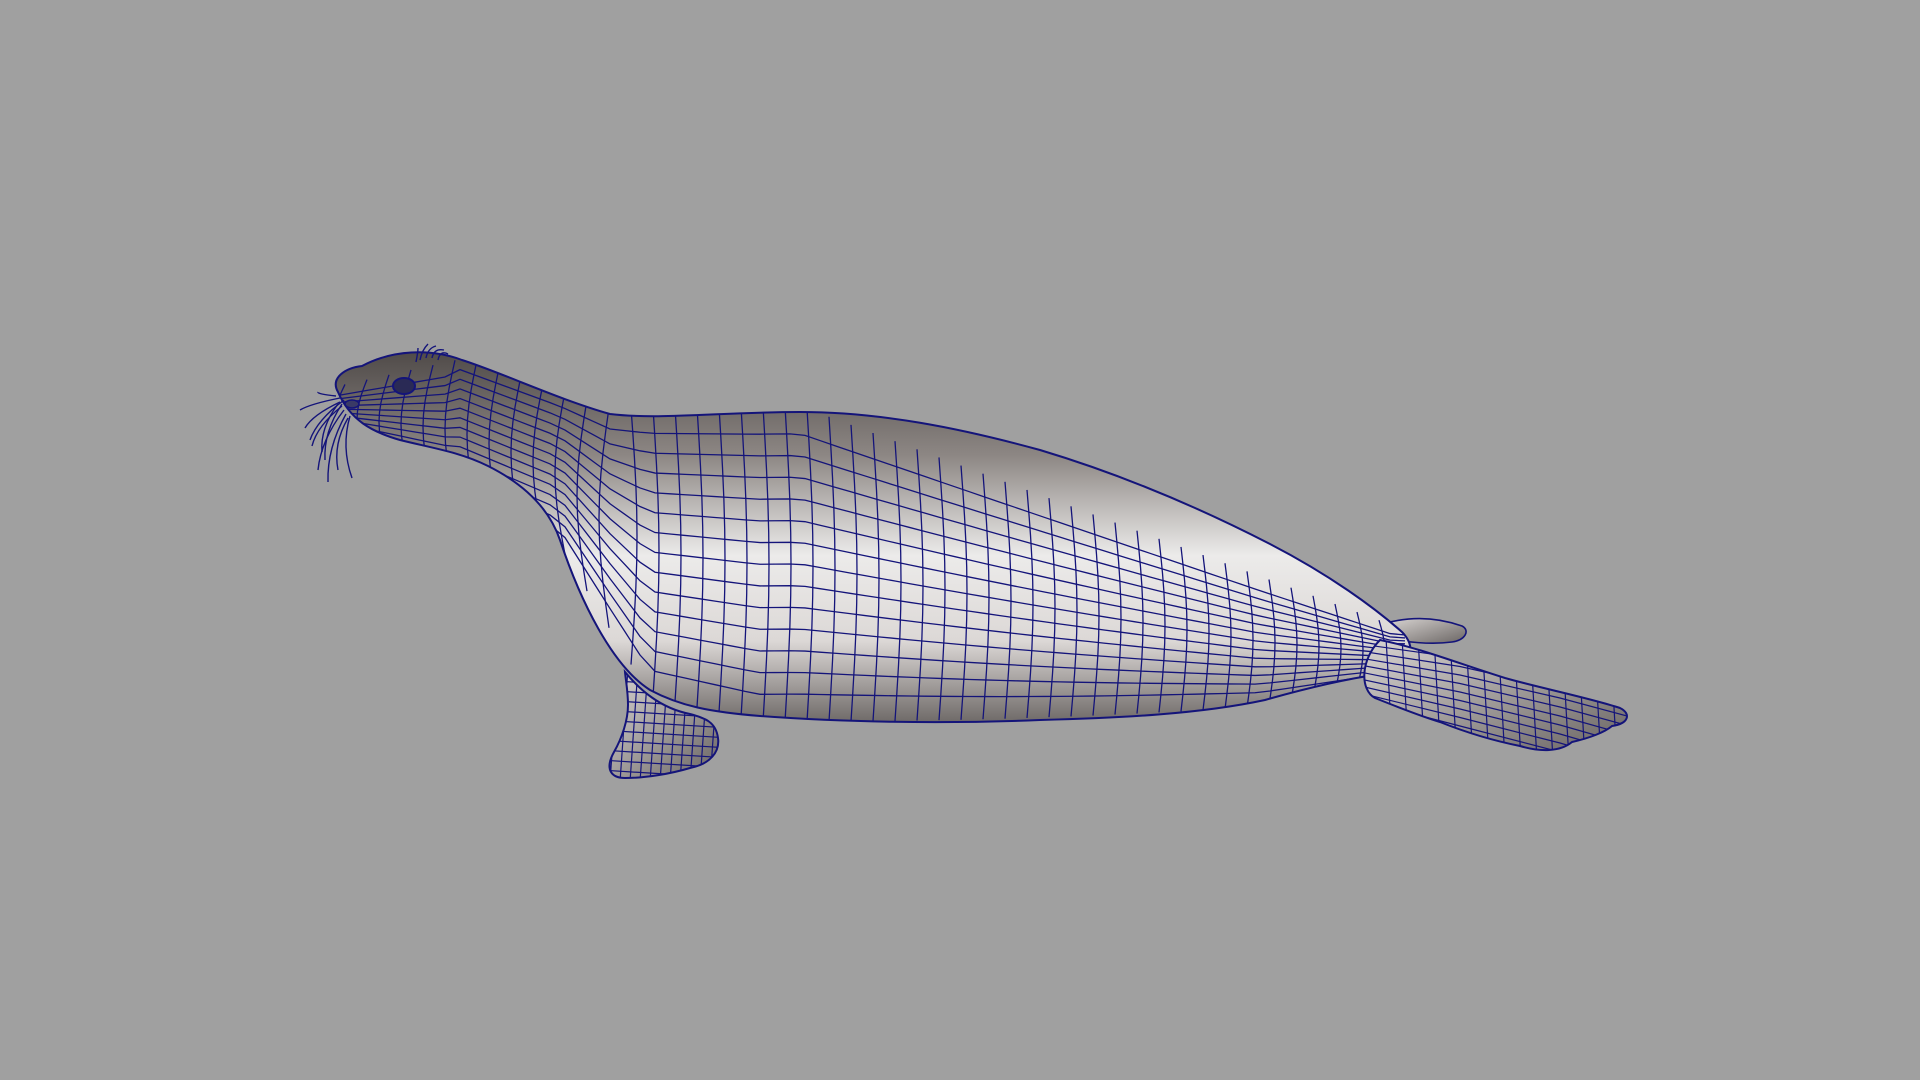 The height and width of the screenshot is (1080, 1920). What do you see at coordinates (352, 404) in the screenshot?
I see `seal-nostril` at bounding box center [352, 404].